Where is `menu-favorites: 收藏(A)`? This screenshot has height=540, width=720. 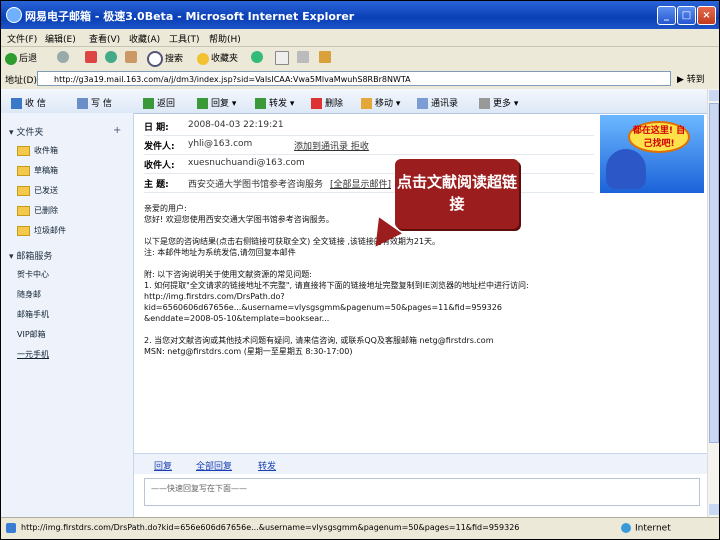 menu-favorites: 收藏(A) is located at coordinates (144, 38).